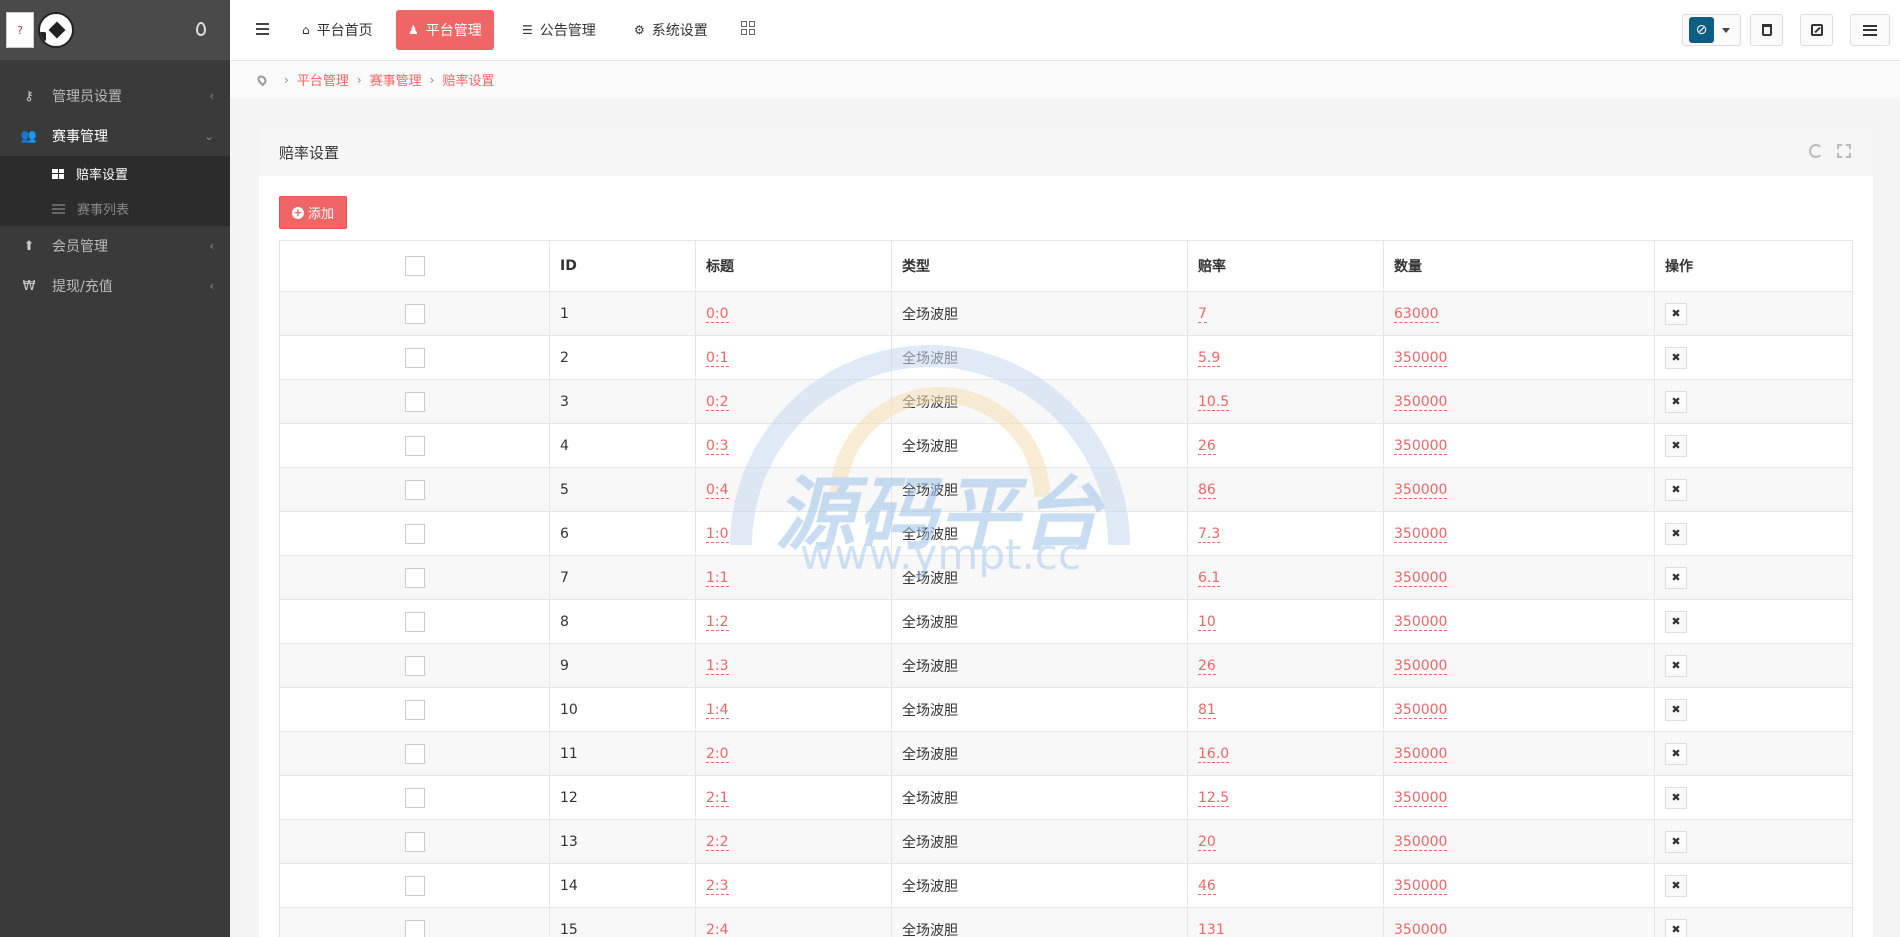 Image resolution: width=1900 pixels, height=937 pixels. What do you see at coordinates (717, 490) in the screenshot?
I see `editable-title: 0:4` at bounding box center [717, 490].